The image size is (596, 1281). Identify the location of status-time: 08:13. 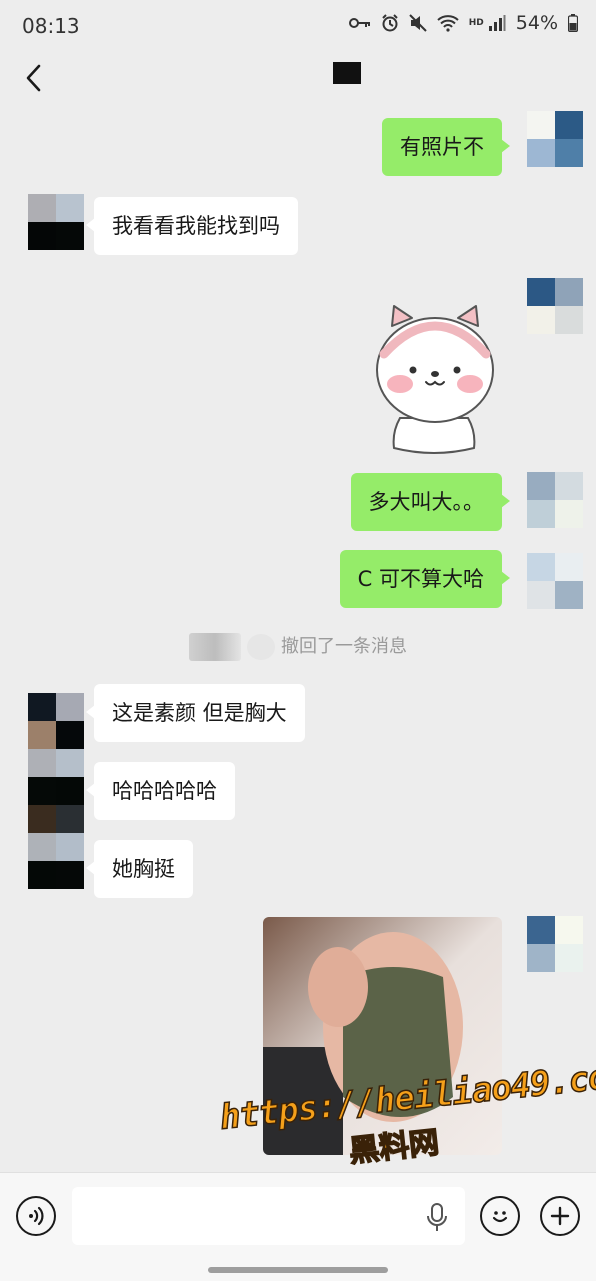
(51, 26).